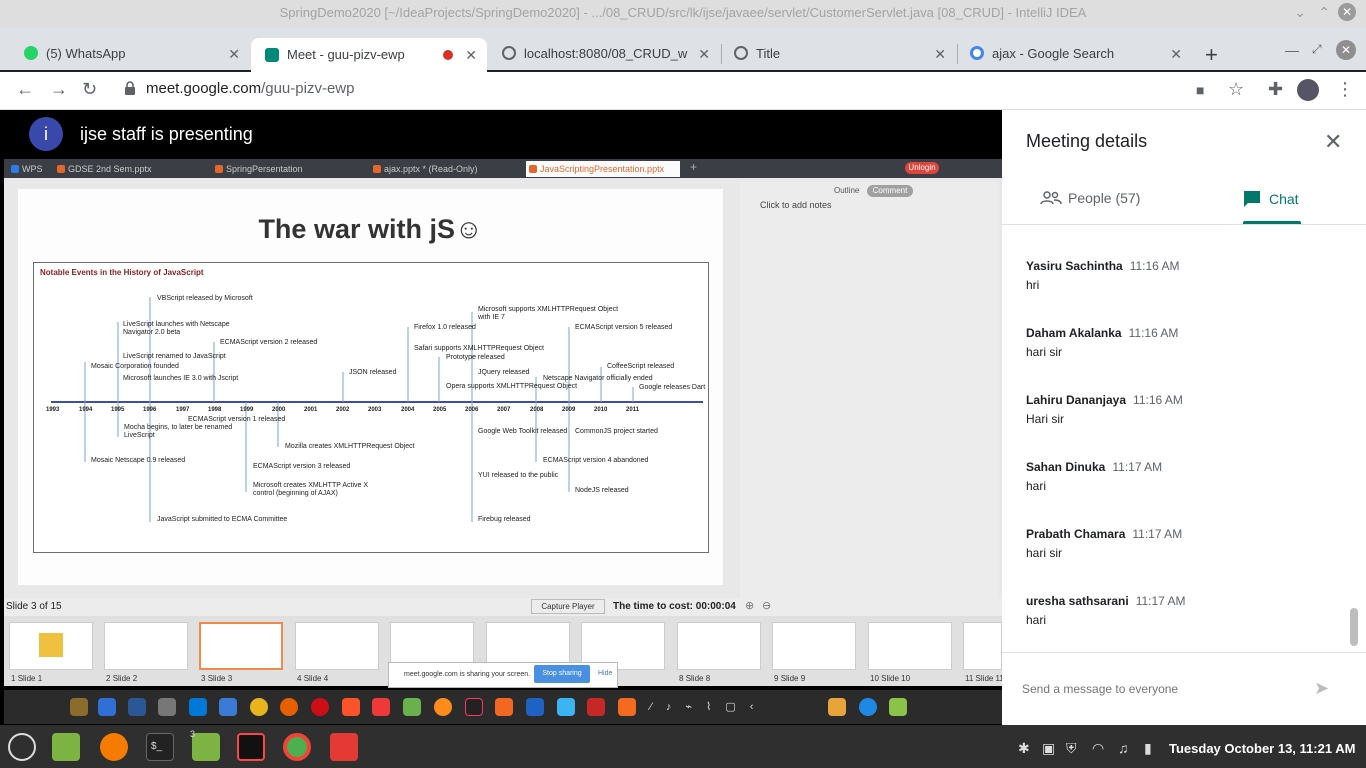 The height and width of the screenshot is (768, 1366). What do you see at coordinates (1333, 142) in the screenshot?
I see `close-panel-icon: ✕` at bounding box center [1333, 142].